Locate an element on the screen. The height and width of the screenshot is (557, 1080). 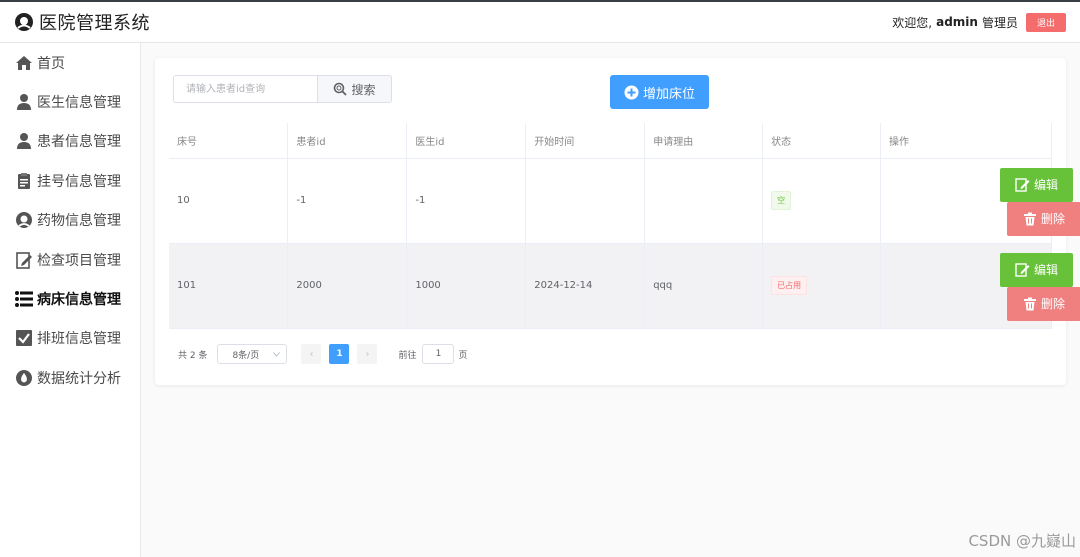
cell-status: 已占用 is located at coordinates (822, 286).